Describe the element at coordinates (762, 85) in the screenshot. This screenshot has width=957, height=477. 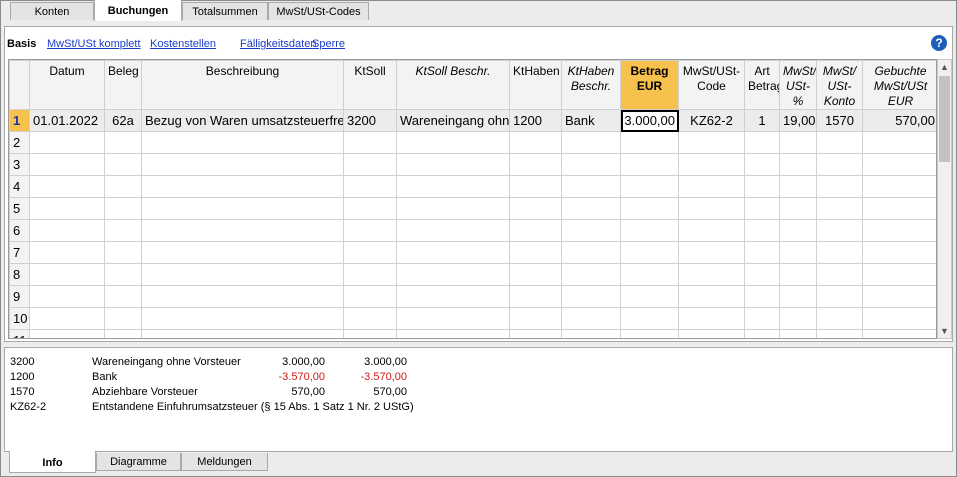
I see `col-header-art-betrag: Art Betrag` at that location.